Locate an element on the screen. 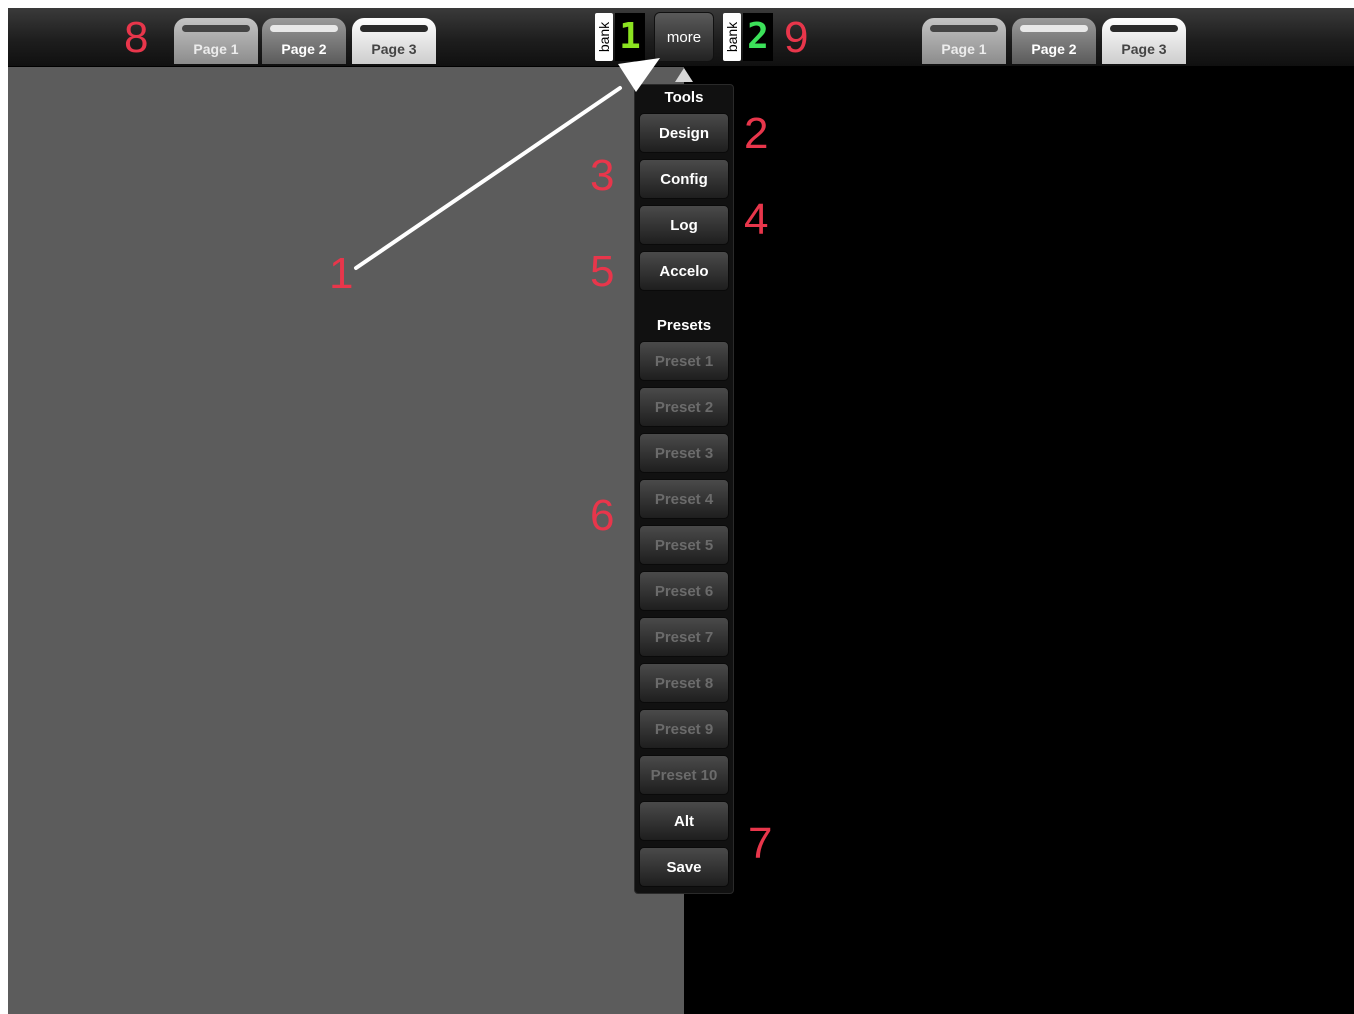  callout-1: 1 is located at coordinates (341, 273).